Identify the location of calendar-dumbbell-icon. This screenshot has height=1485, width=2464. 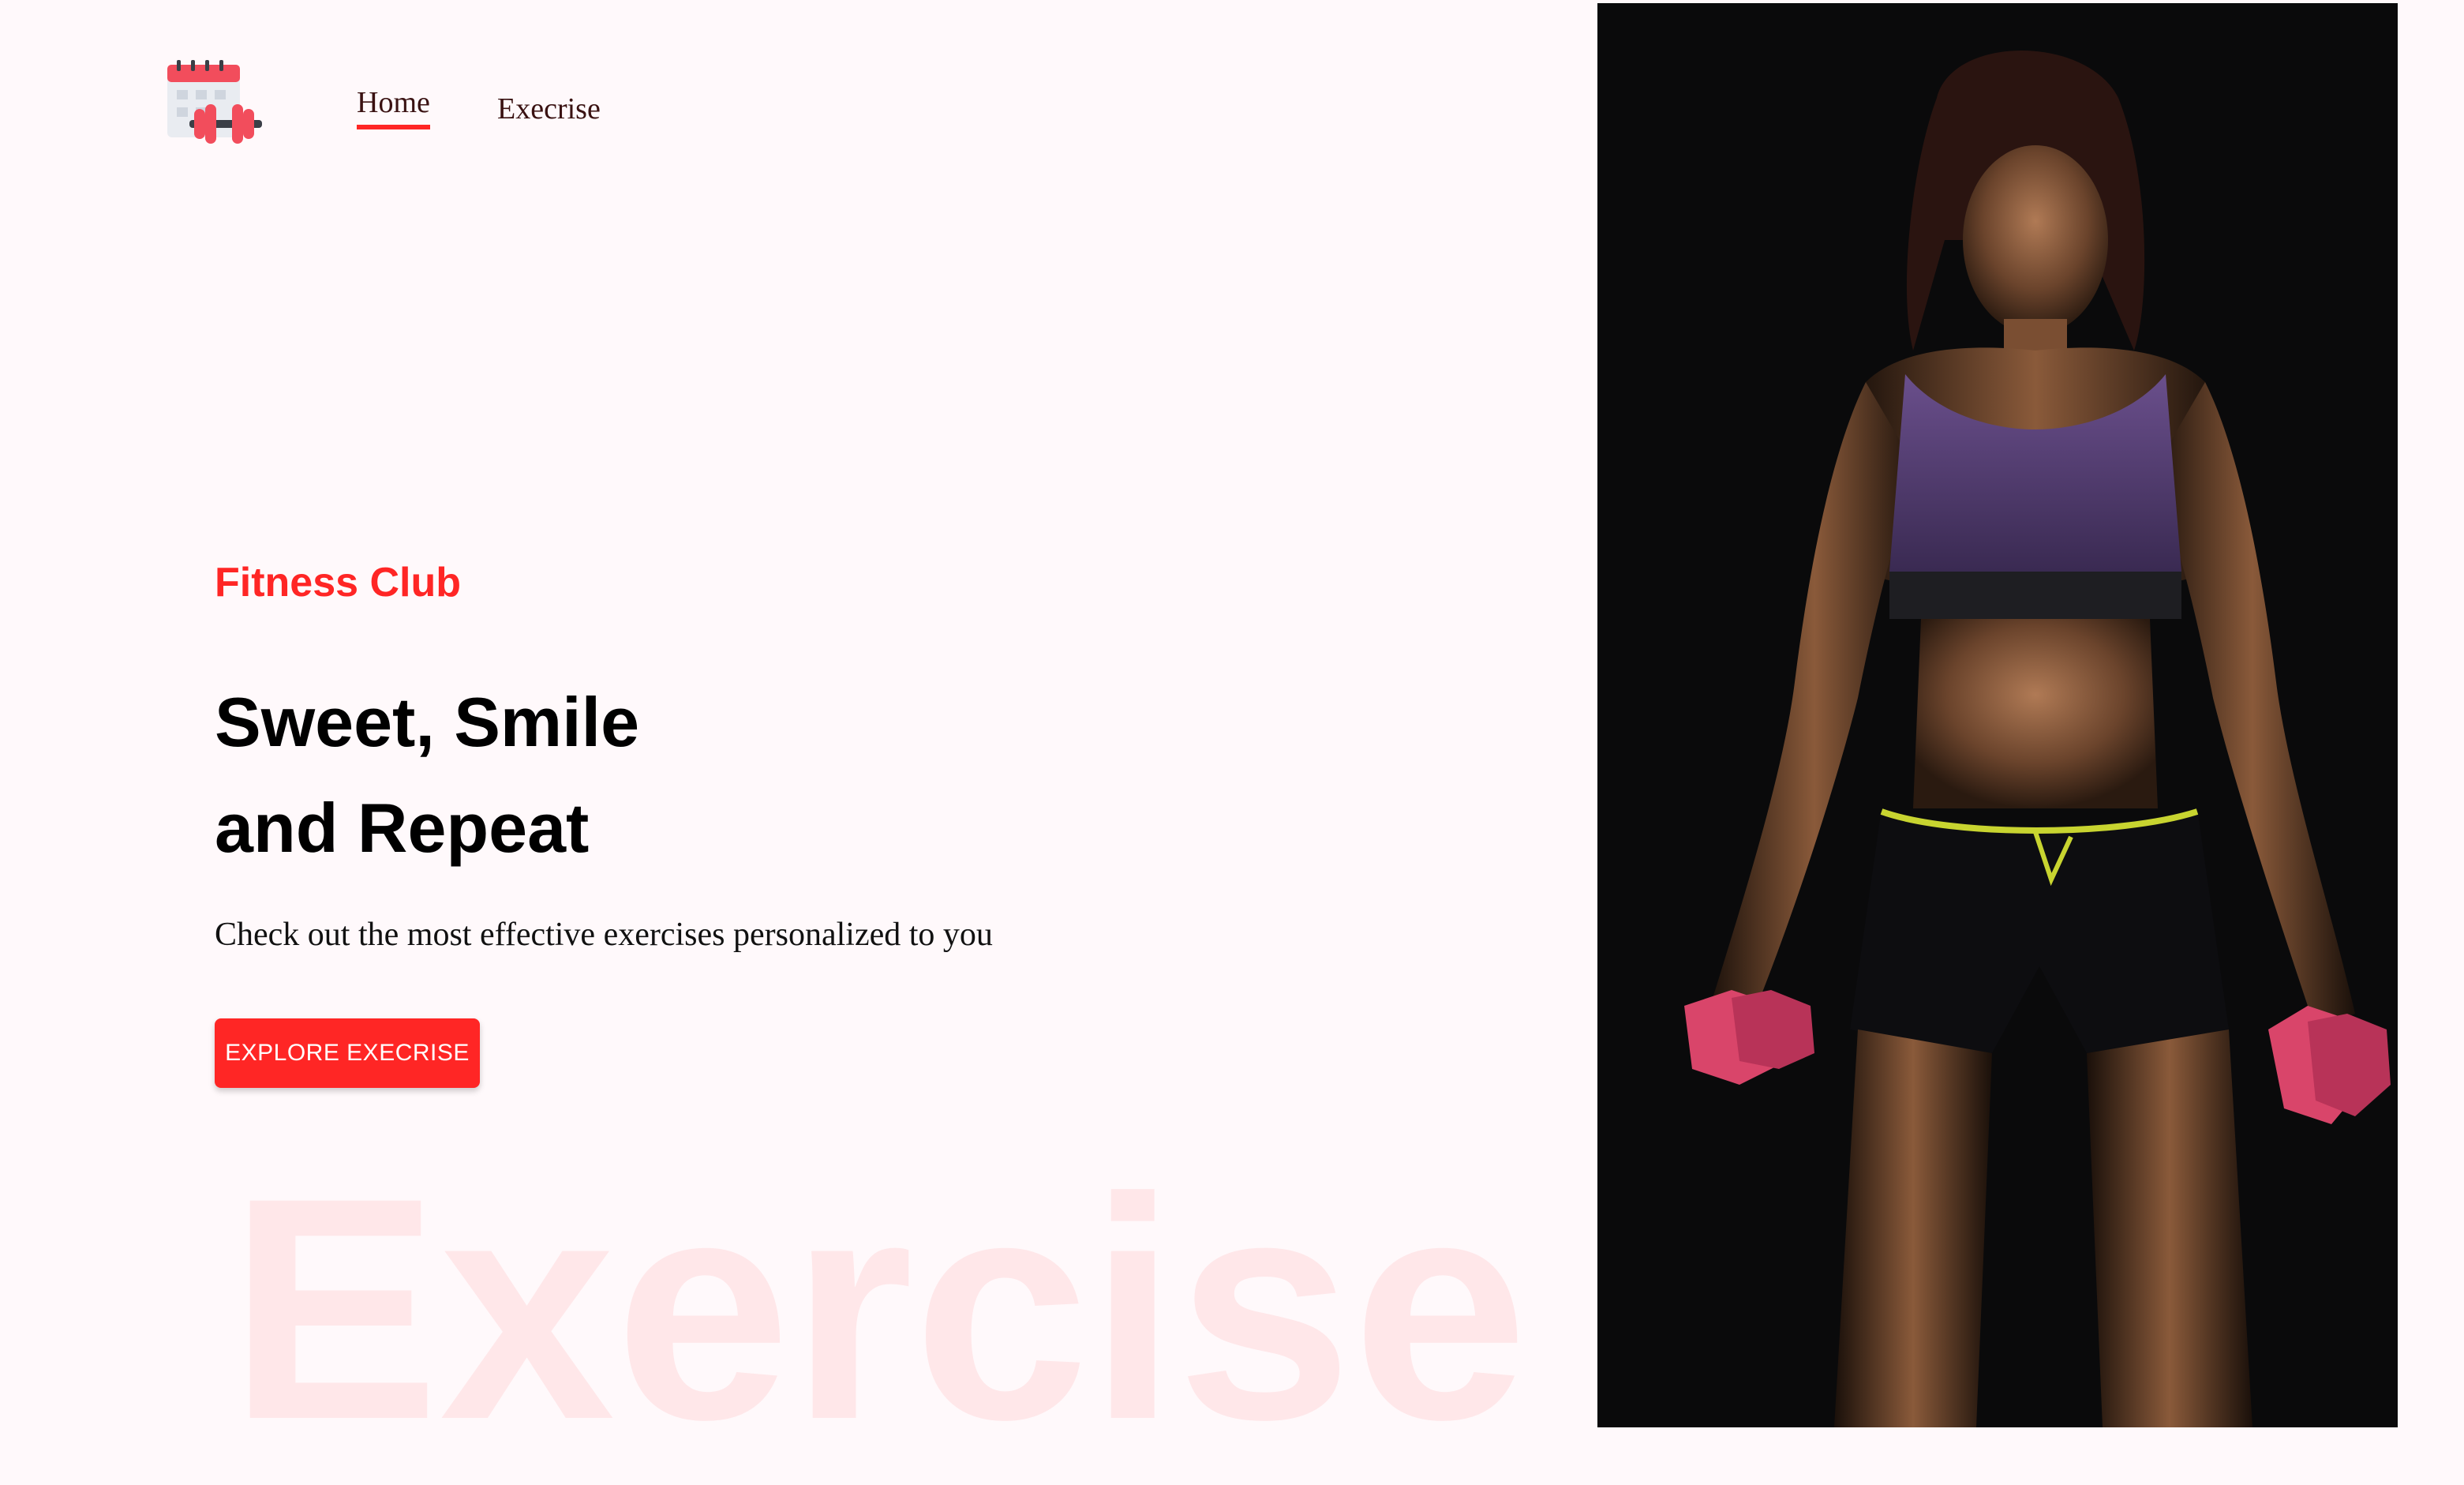
(214, 102).